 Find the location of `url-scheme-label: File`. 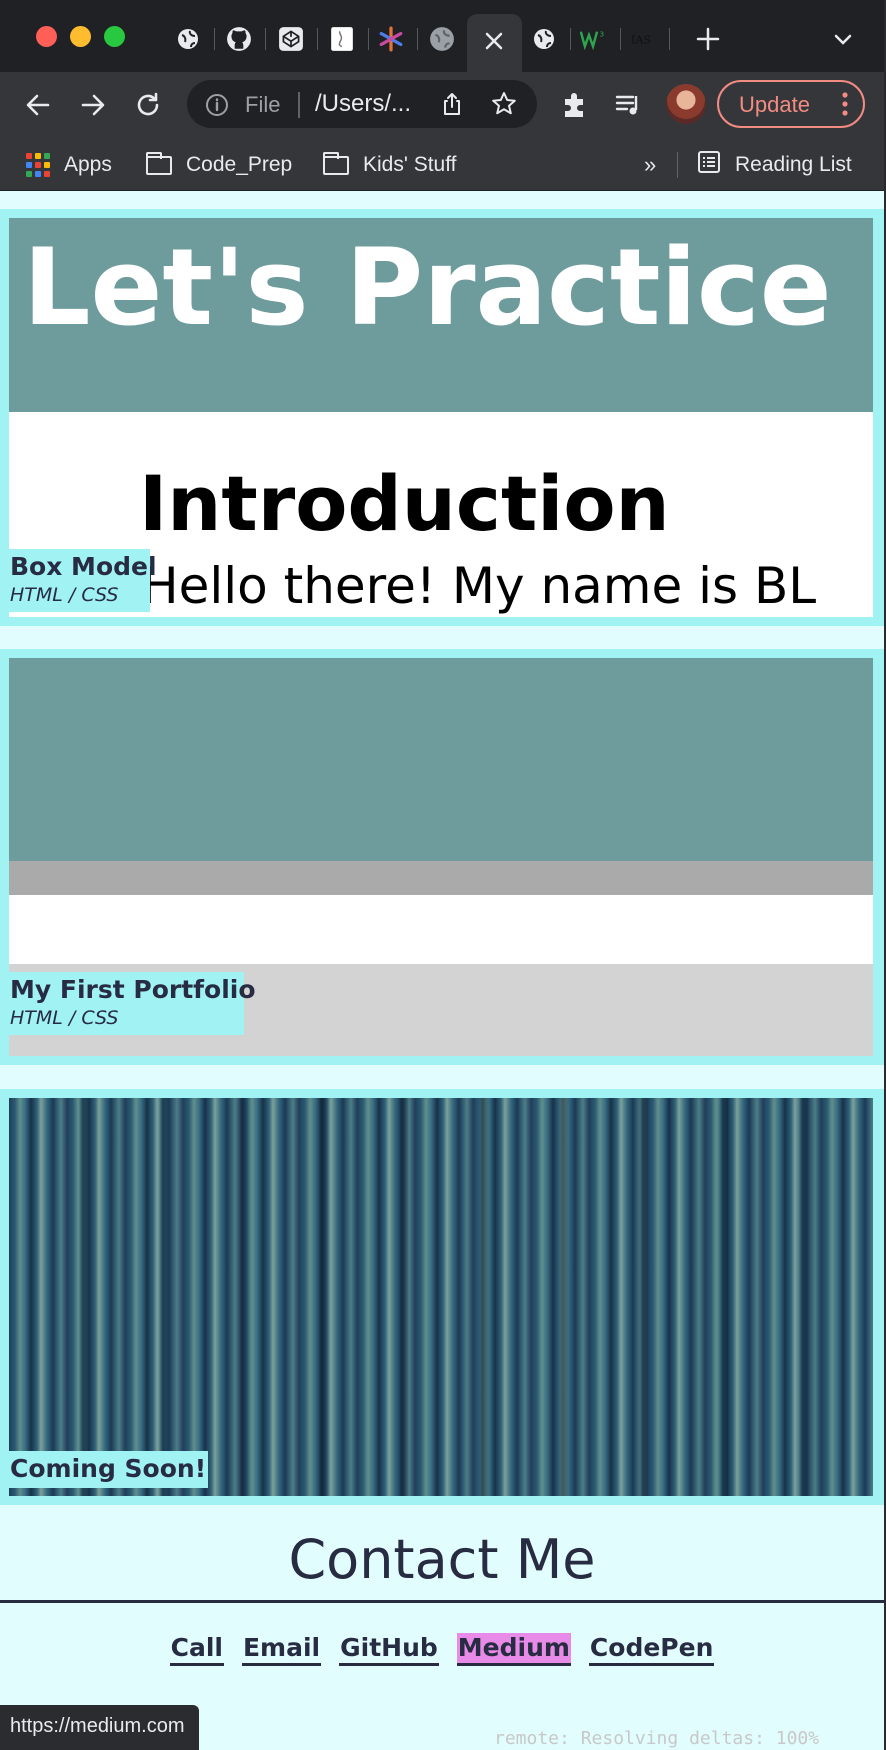

url-scheme-label: File is located at coordinates (263, 104).